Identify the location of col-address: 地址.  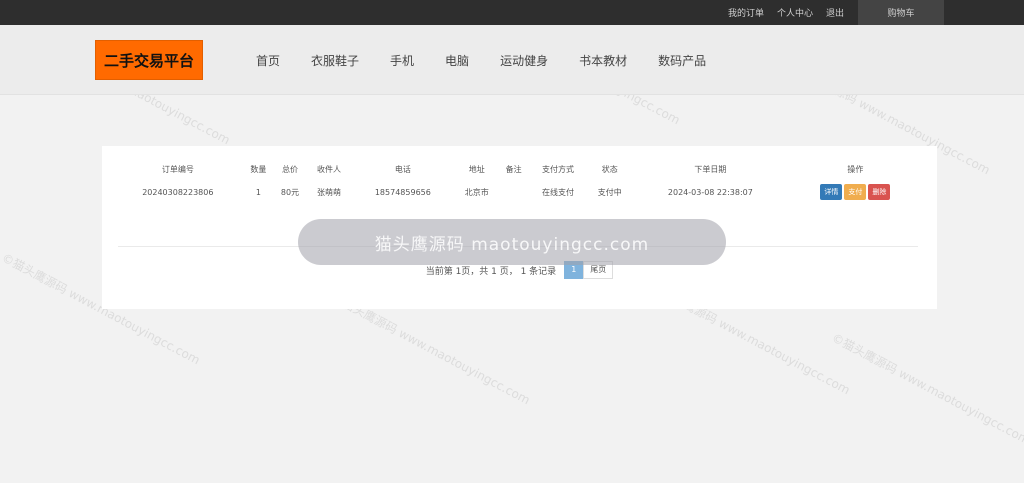
(476, 169).